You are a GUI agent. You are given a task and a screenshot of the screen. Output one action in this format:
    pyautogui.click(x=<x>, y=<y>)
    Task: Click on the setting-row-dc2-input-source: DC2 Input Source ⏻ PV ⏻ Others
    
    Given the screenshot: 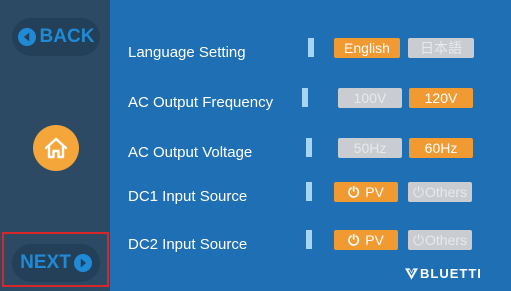 What is the action you would take?
    pyautogui.click(x=318, y=245)
    